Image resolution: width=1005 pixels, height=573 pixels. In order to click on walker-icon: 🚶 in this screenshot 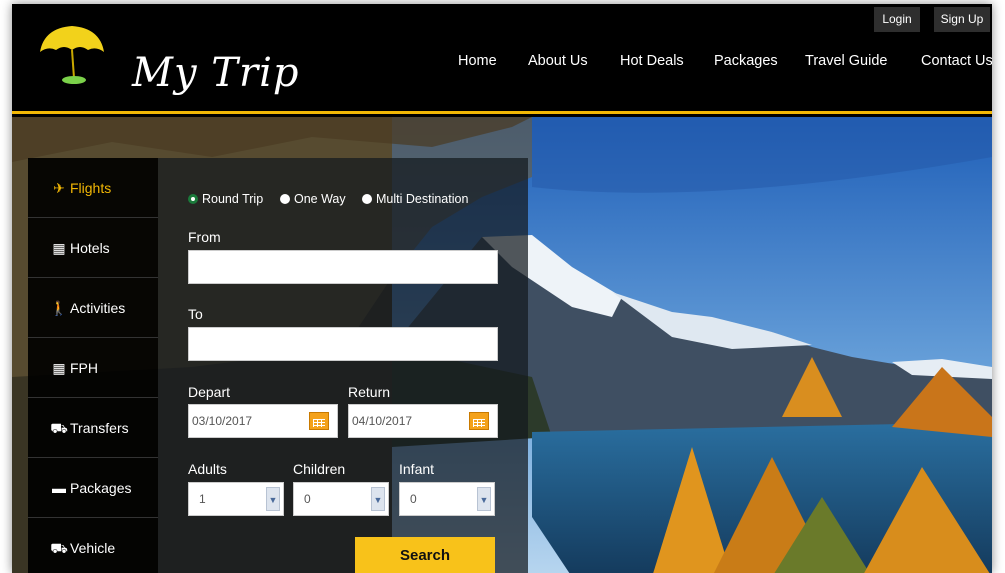, I will do `click(59, 308)`.